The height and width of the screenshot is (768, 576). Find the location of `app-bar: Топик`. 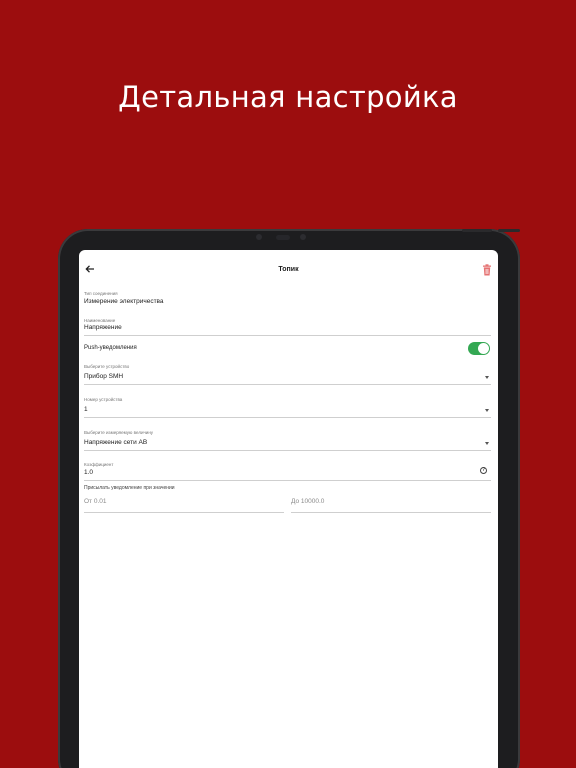

app-bar: Топик is located at coordinates (288, 270).